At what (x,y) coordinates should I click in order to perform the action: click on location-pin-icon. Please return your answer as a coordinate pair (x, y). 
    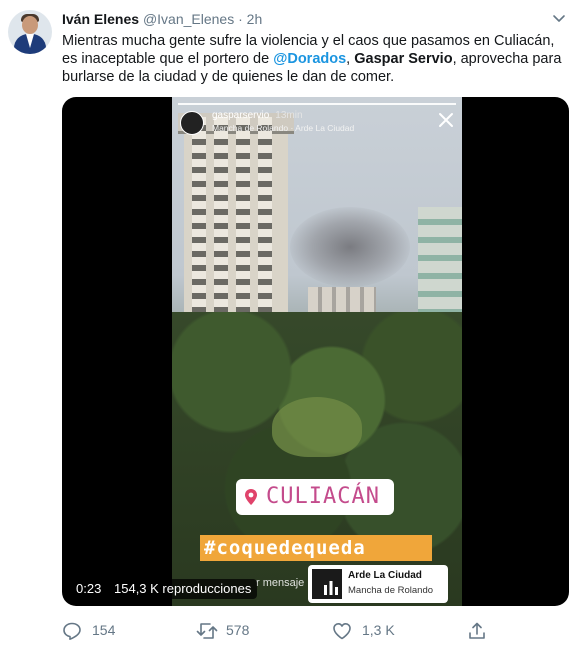
    Looking at the image, I should click on (251, 497).